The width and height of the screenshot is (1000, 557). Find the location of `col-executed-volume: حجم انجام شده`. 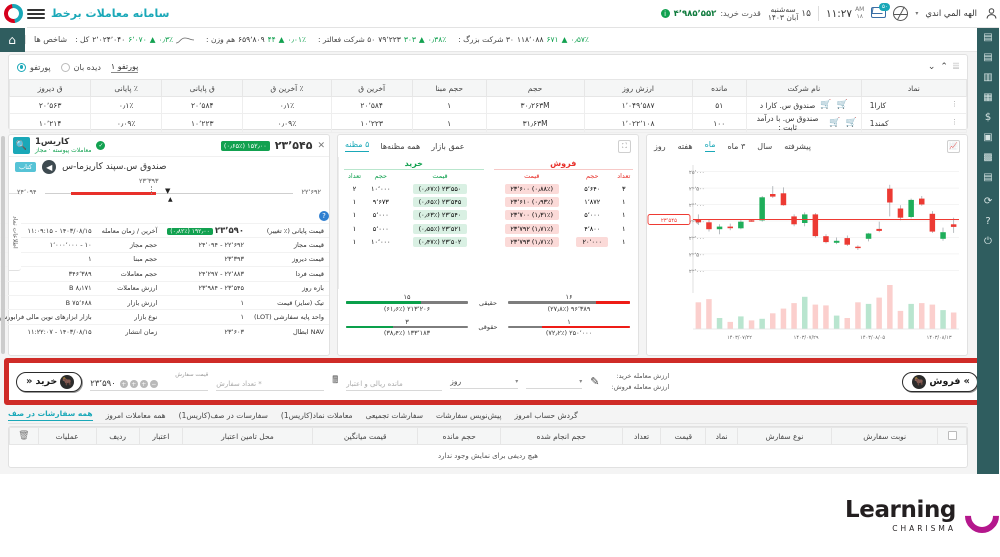

col-executed-volume: حجم انجام شده is located at coordinates (562, 436).